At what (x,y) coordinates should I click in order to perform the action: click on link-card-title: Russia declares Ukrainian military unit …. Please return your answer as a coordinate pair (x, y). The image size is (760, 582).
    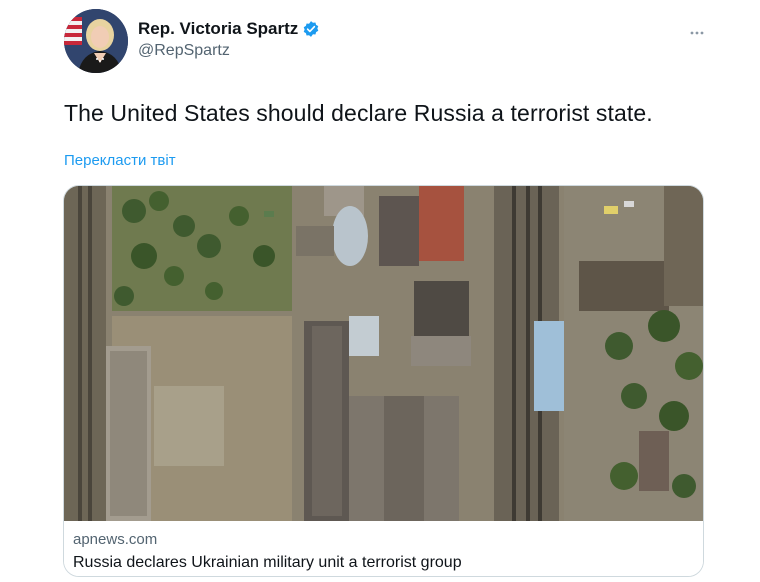
    Looking at the image, I should click on (267, 563).